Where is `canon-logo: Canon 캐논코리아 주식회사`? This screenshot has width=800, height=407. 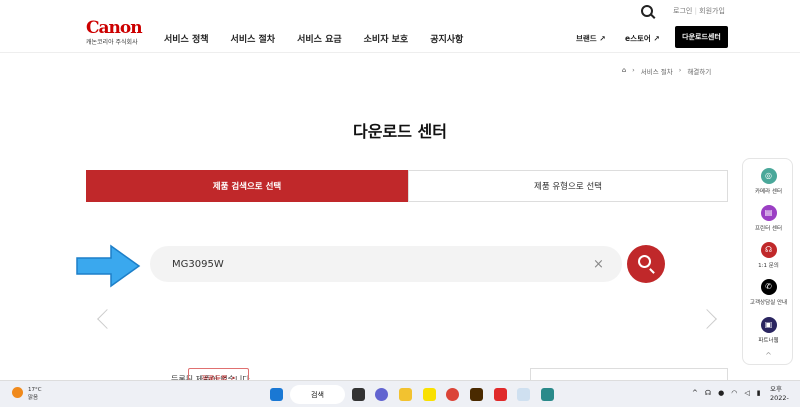
canon-logo: Canon 캐논코리아 주식회사 is located at coordinates (114, 32).